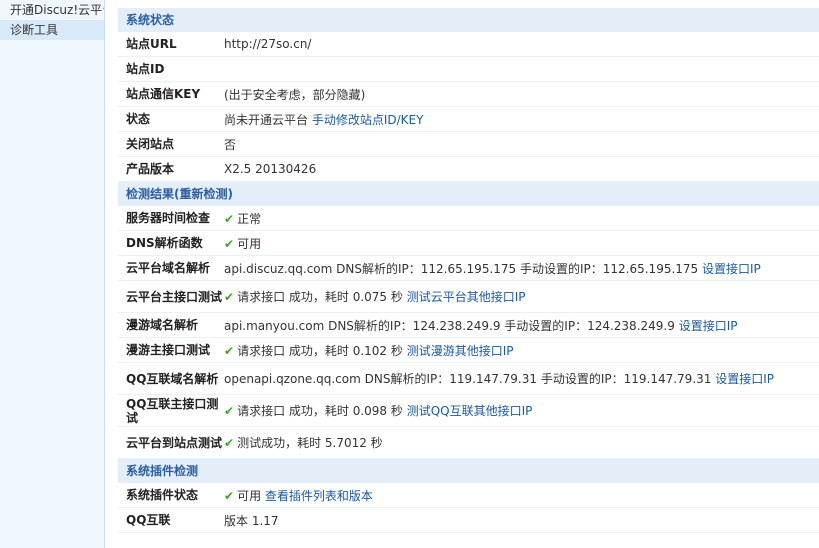 Image resolution: width=819 pixels, height=548 pixels. I want to click on label-qq-api: QQ互联主接口测试, so click(172, 410).